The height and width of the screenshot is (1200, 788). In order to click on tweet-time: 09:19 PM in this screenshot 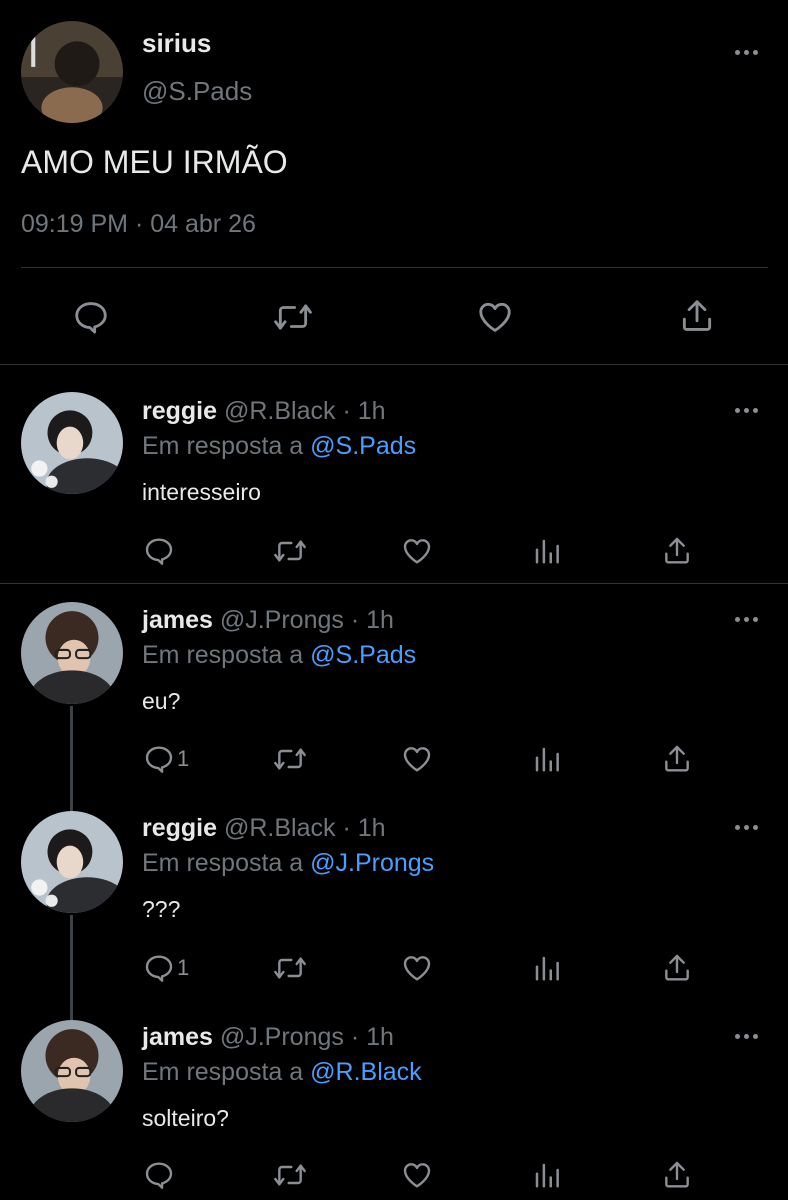, I will do `click(75, 224)`.